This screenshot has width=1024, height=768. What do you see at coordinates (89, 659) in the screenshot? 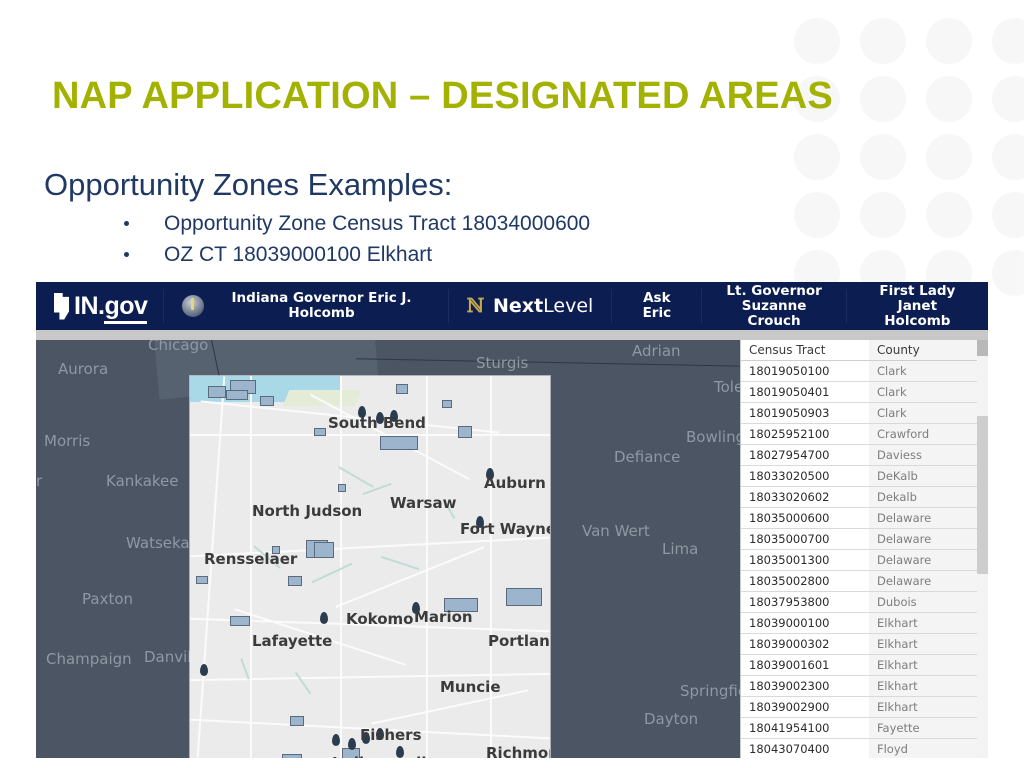
I see `map-city-label: Champaign` at bounding box center [89, 659].